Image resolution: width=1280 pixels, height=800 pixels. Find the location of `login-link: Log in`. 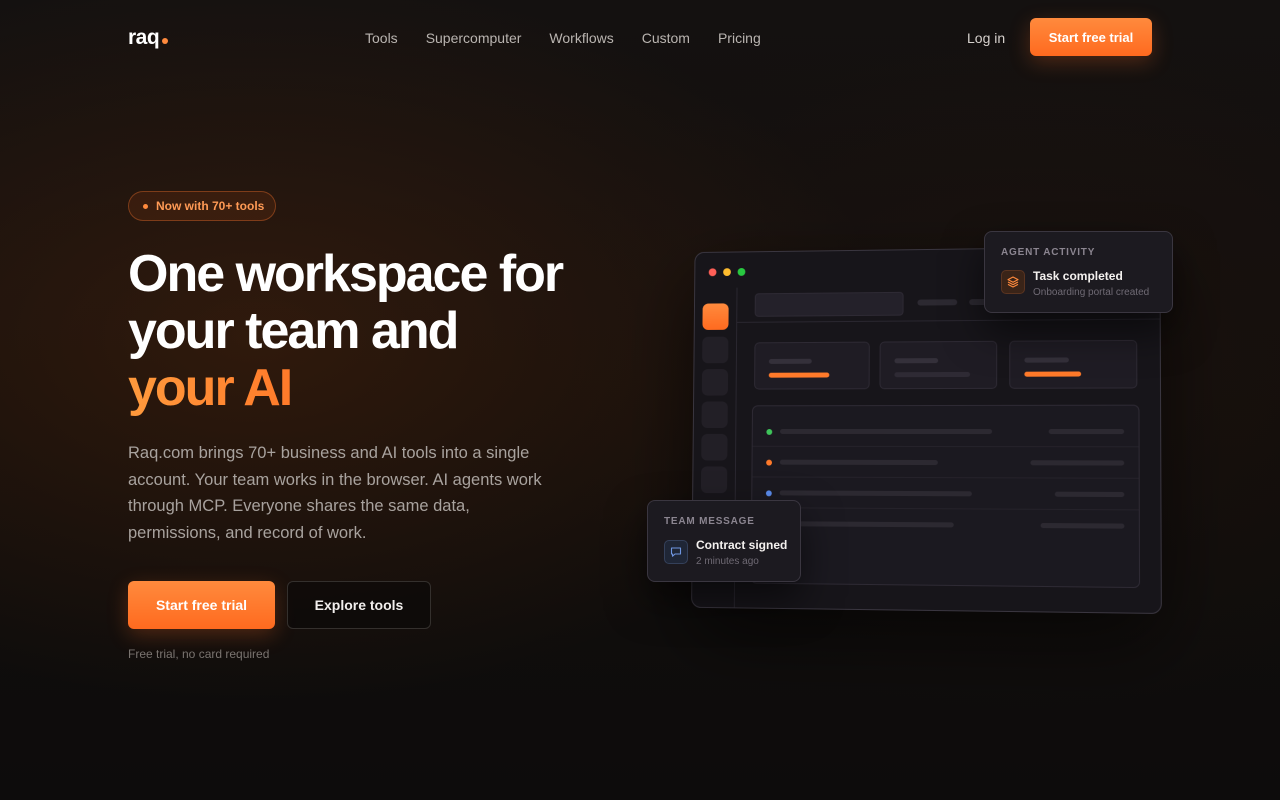

login-link: Log in is located at coordinates (986, 38).